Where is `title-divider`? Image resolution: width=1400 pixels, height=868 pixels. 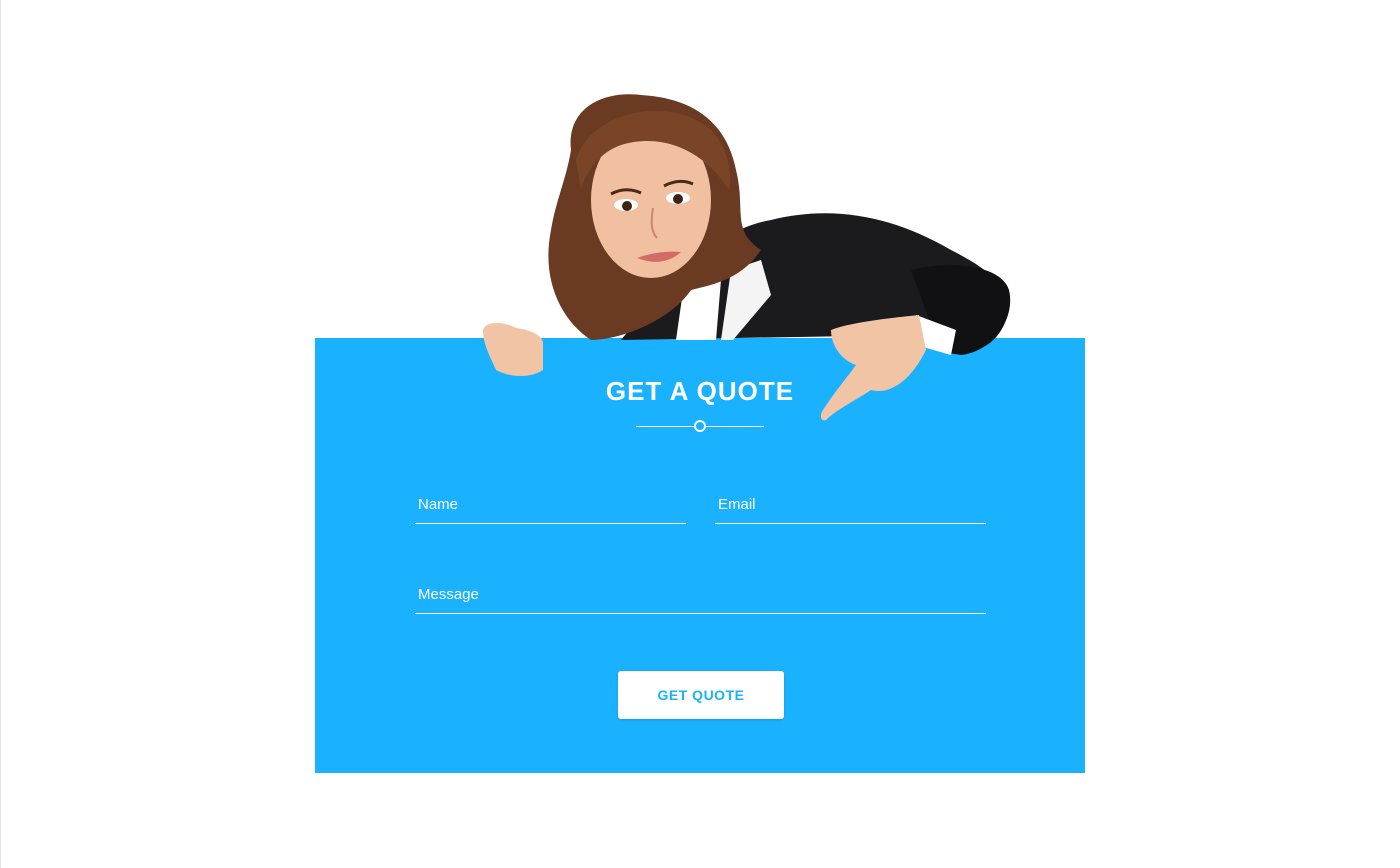
title-divider is located at coordinates (700, 426).